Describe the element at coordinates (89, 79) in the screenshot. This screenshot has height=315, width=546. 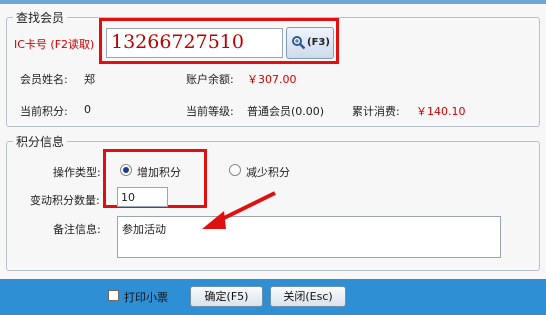
I see `member-name-value: 郑` at that location.